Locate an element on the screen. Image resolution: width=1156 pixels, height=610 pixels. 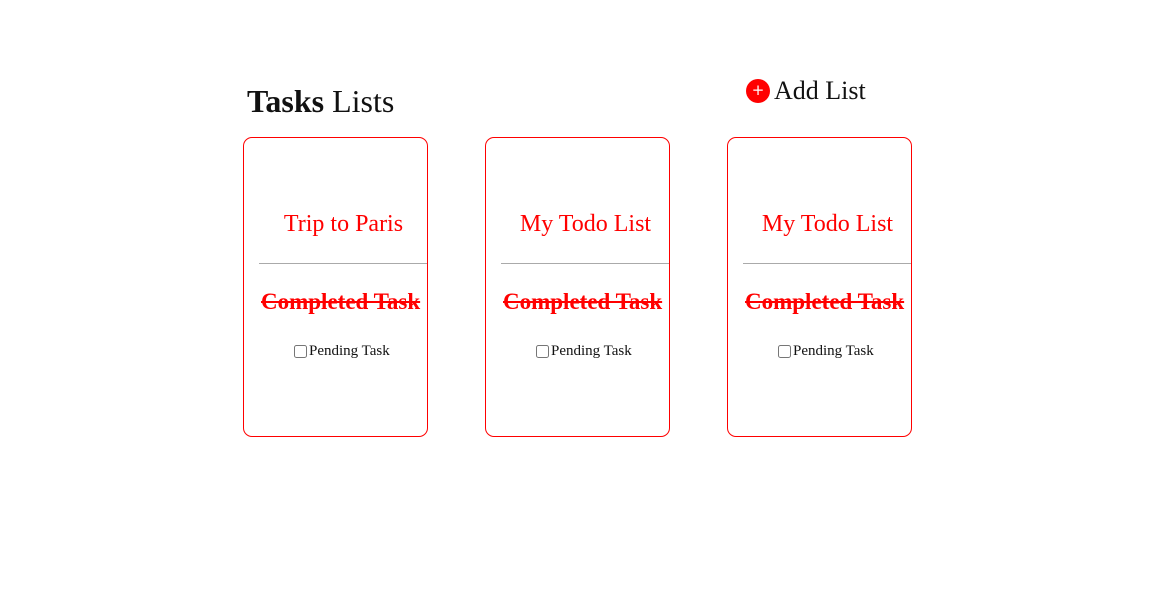
page-title-rest: Lists is located at coordinates (363, 101).